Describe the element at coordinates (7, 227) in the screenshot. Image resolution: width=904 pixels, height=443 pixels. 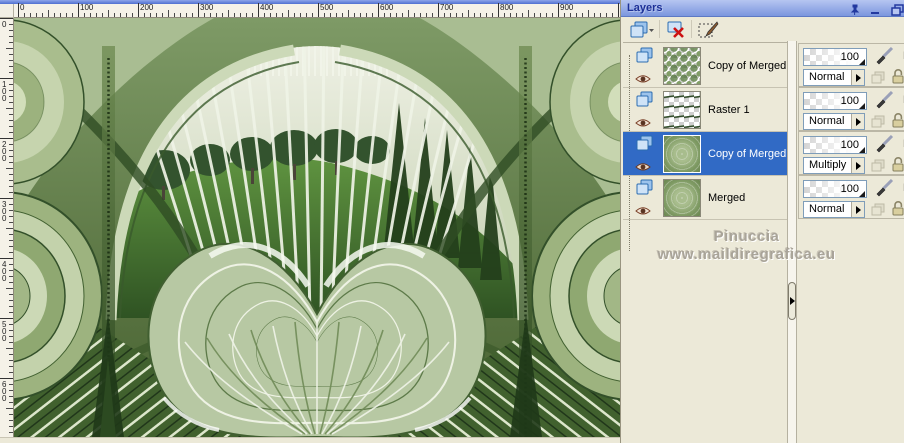
I see `vertical-ruler: 0 100 200 300 400 500 600` at that location.